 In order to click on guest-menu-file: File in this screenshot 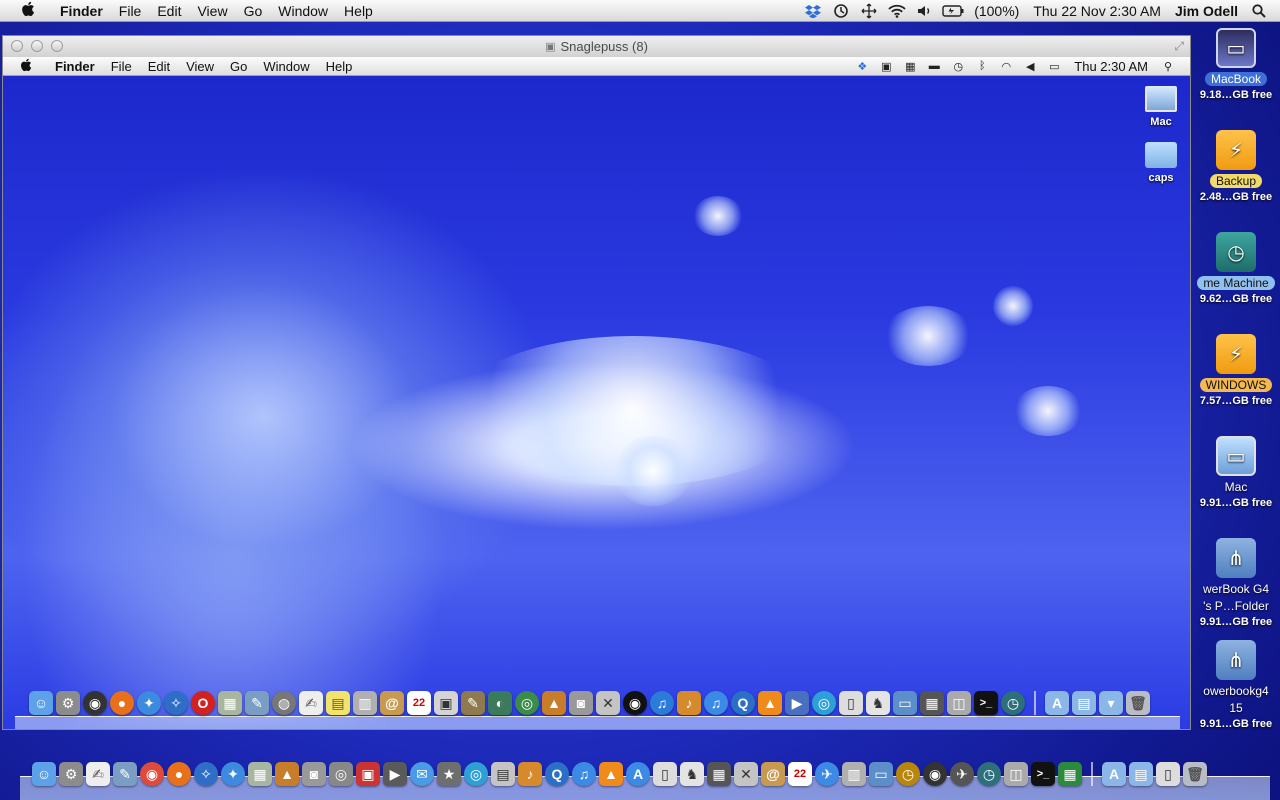, I will do `click(121, 66)`.